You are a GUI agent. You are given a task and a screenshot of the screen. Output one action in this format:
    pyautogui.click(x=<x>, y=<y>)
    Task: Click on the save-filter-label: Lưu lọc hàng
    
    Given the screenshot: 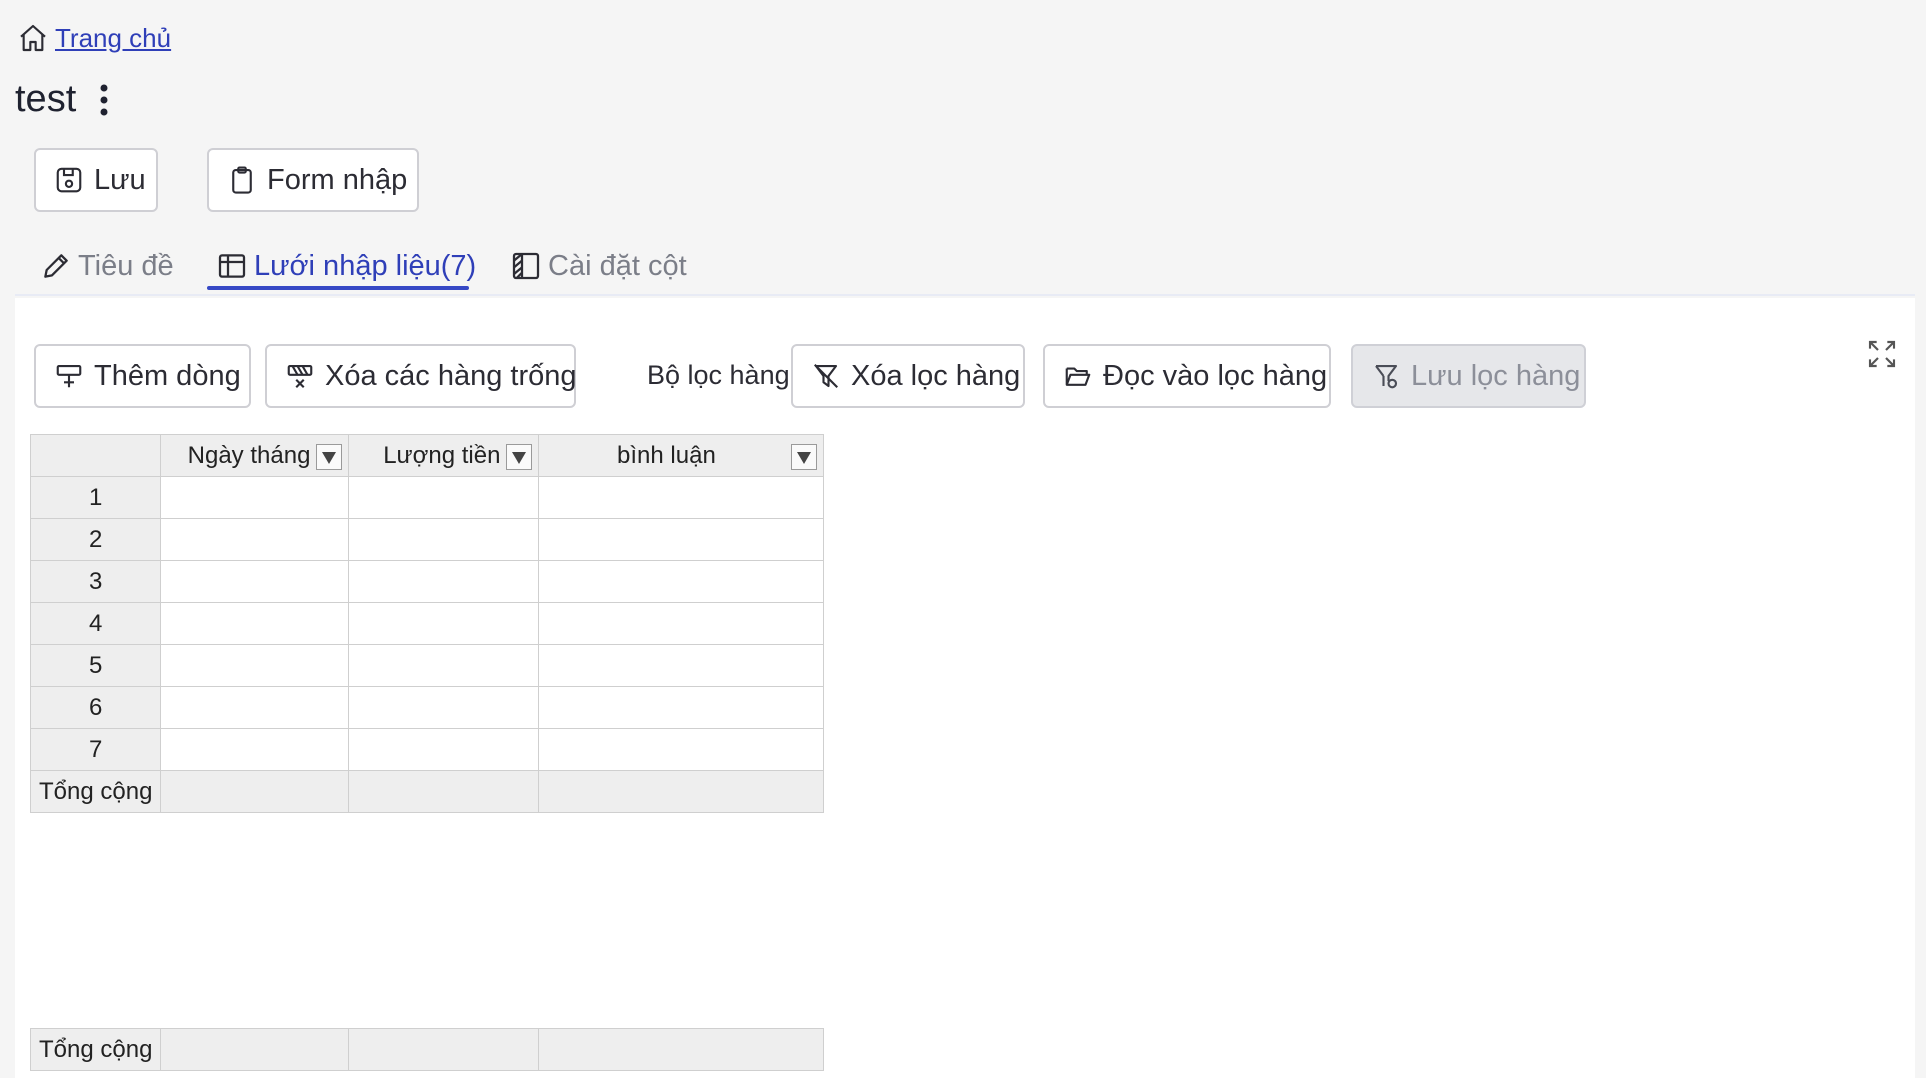 What is the action you would take?
    pyautogui.click(x=1496, y=375)
    